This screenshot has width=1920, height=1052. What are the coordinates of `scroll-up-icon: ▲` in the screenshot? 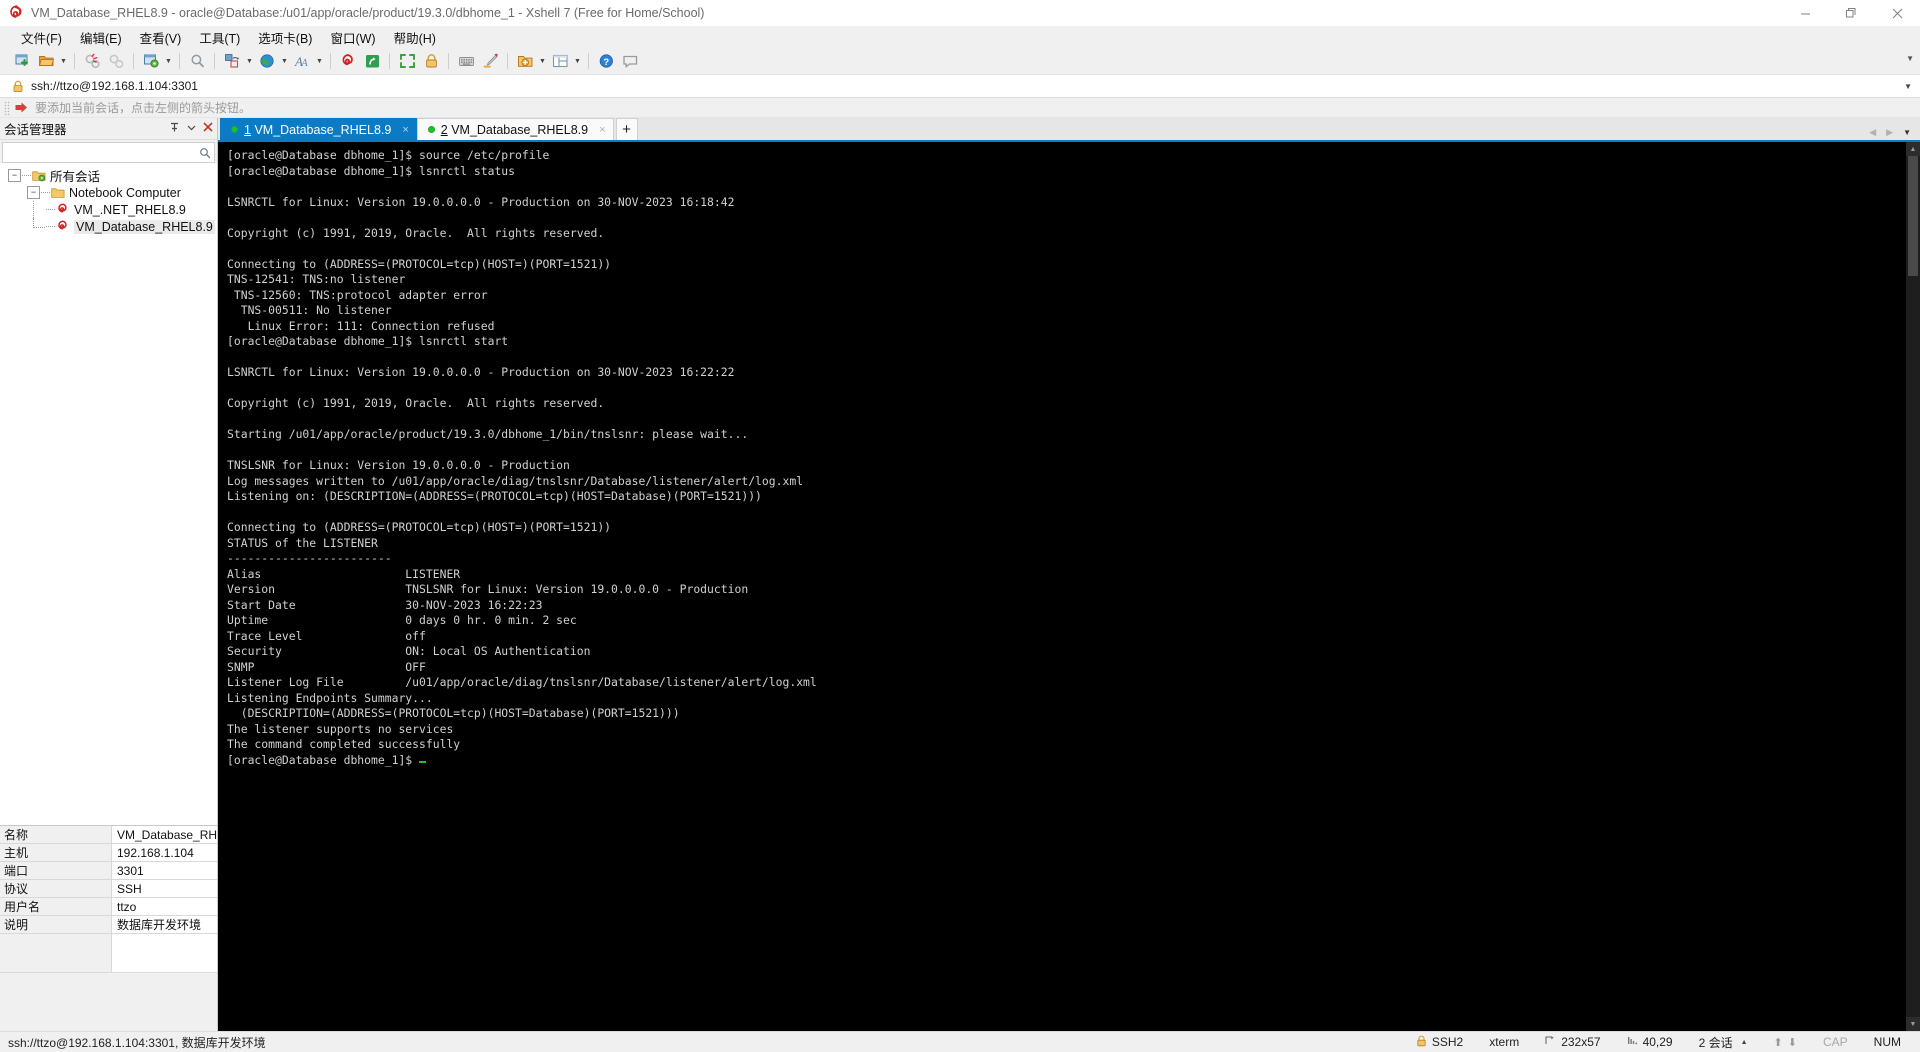 It's located at (1913, 149).